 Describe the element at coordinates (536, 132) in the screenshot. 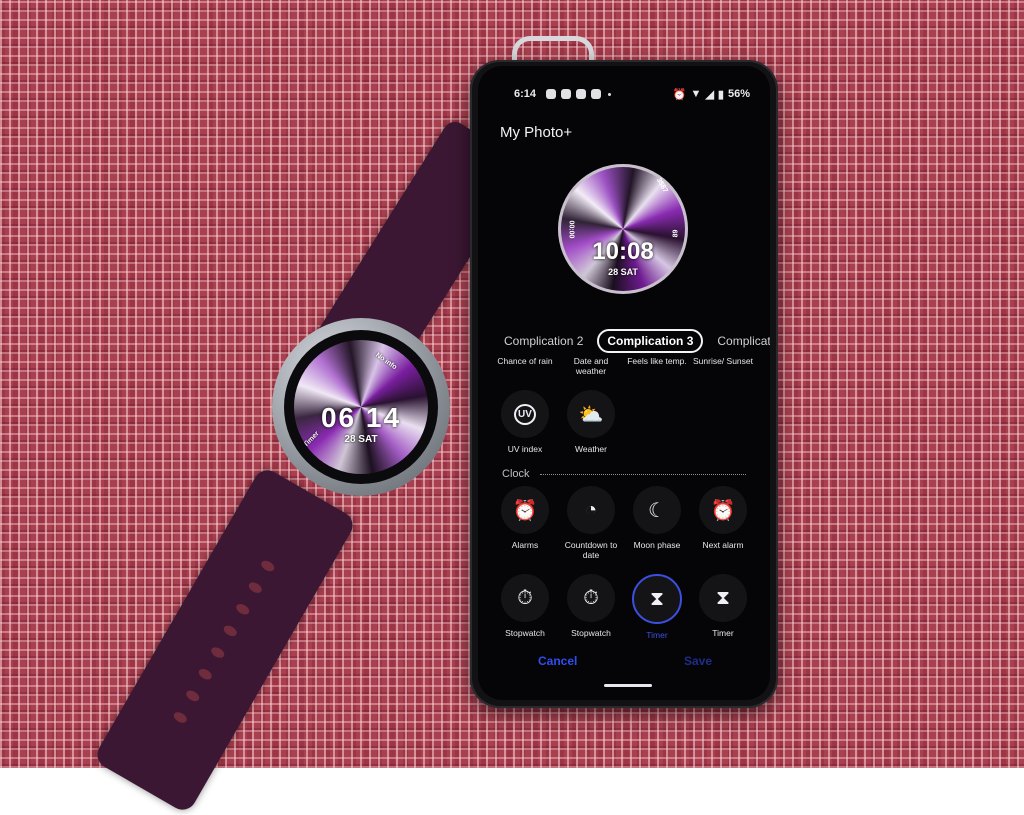

I see `page-title: My Photo+` at that location.